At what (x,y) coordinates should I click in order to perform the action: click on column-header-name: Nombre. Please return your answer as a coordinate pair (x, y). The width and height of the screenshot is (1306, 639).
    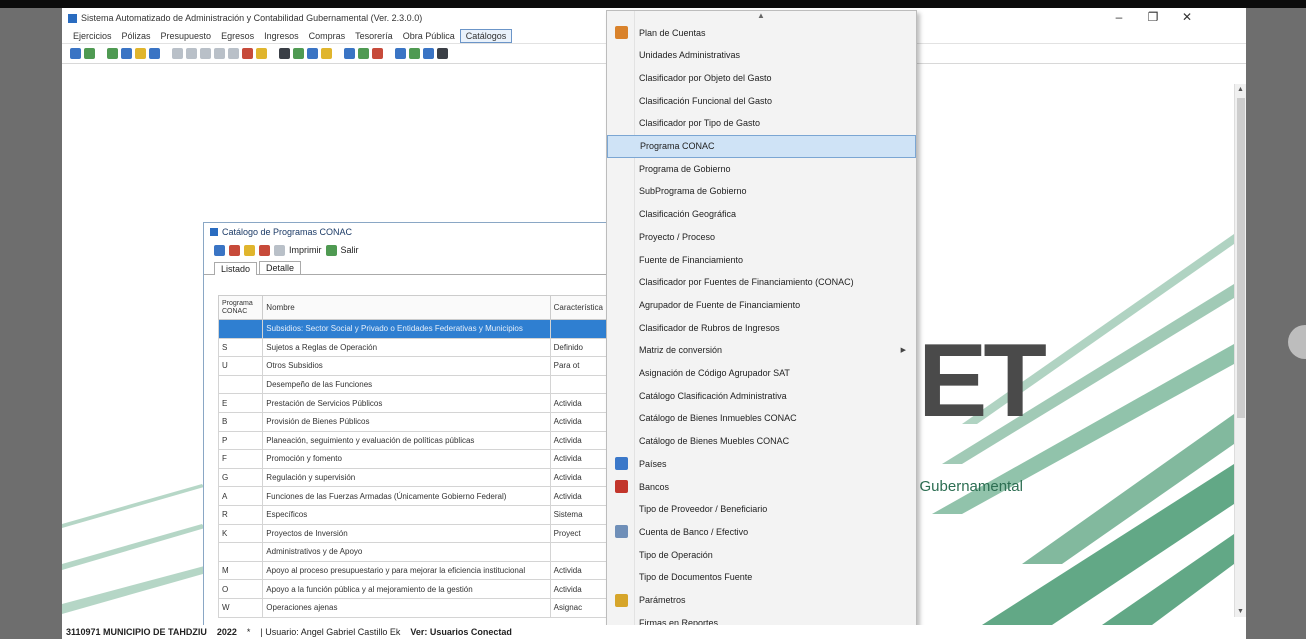
    Looking at the image, I should click on (406, 307).